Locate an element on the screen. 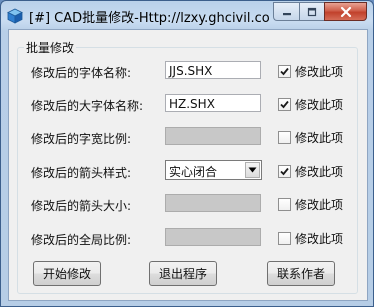  start-modify-button: 开始修改 is located at coordinates (67, 273).